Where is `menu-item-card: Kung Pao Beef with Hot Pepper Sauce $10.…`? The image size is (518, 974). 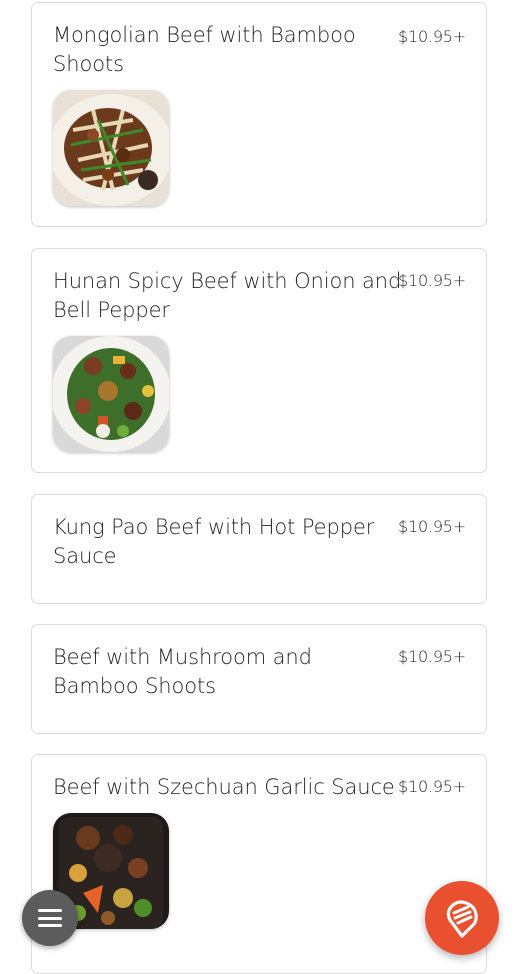
menu-item-card: Kung Pao Beef with Hot Pepper Sauce $10.… is located at coordinates (259, 549).